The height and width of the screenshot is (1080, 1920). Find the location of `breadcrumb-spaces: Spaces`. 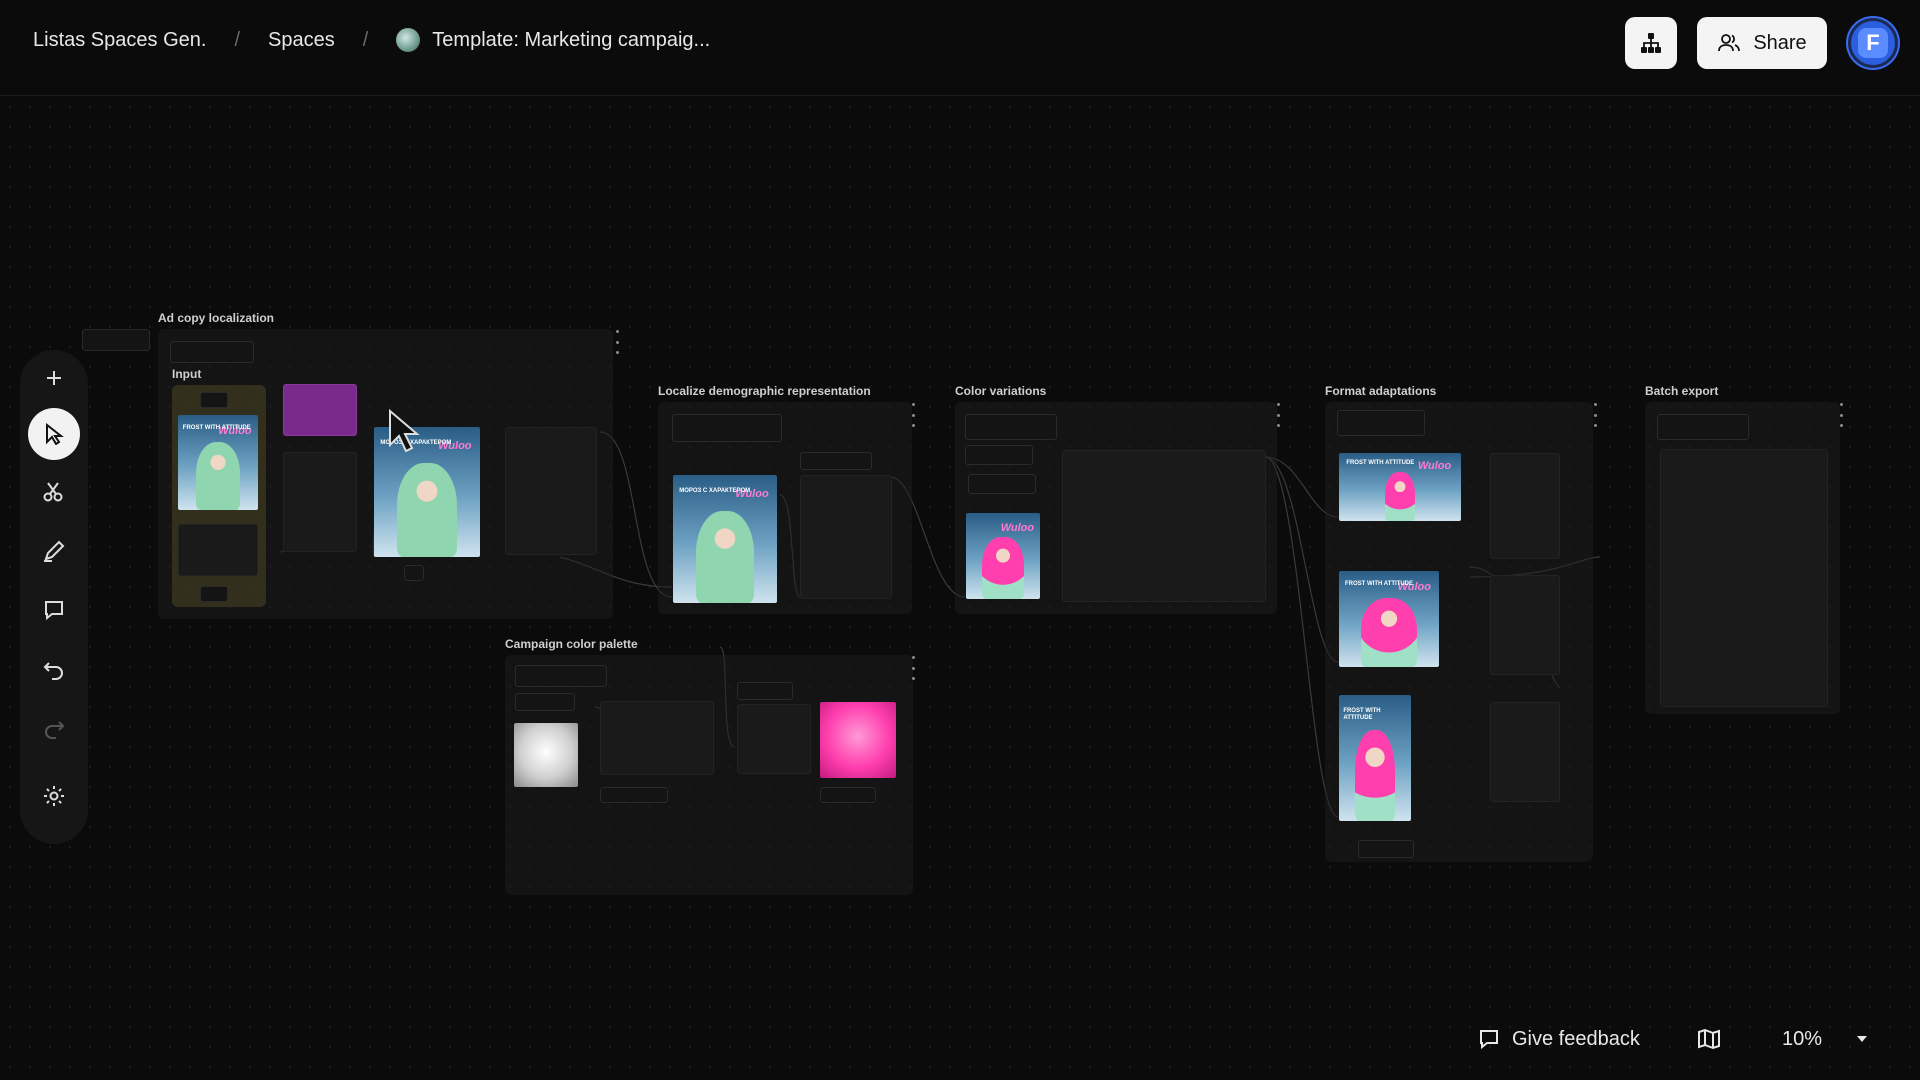

breadcrumb-spaces: Spaces is located at coordinates (301, 40).